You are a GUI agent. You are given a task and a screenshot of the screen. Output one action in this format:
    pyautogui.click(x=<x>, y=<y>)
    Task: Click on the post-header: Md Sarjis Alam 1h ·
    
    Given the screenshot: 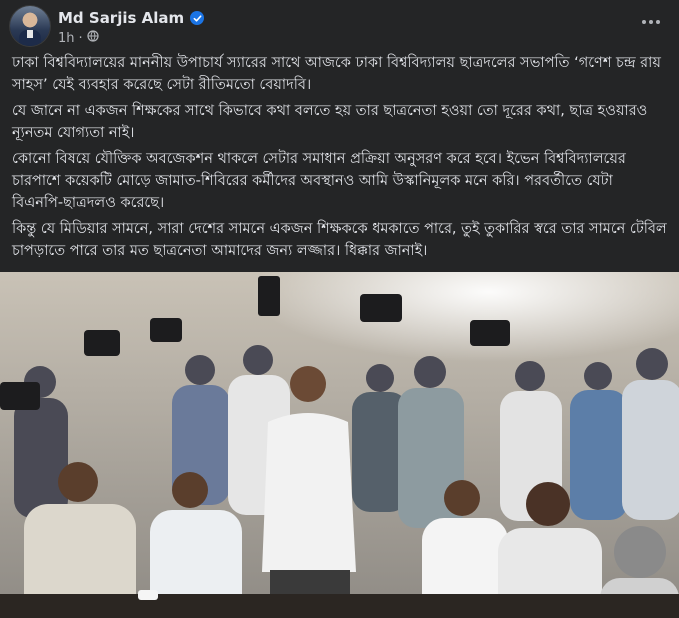 What is the action you would take?
    pyautogui.click(x=339, y=26)
    